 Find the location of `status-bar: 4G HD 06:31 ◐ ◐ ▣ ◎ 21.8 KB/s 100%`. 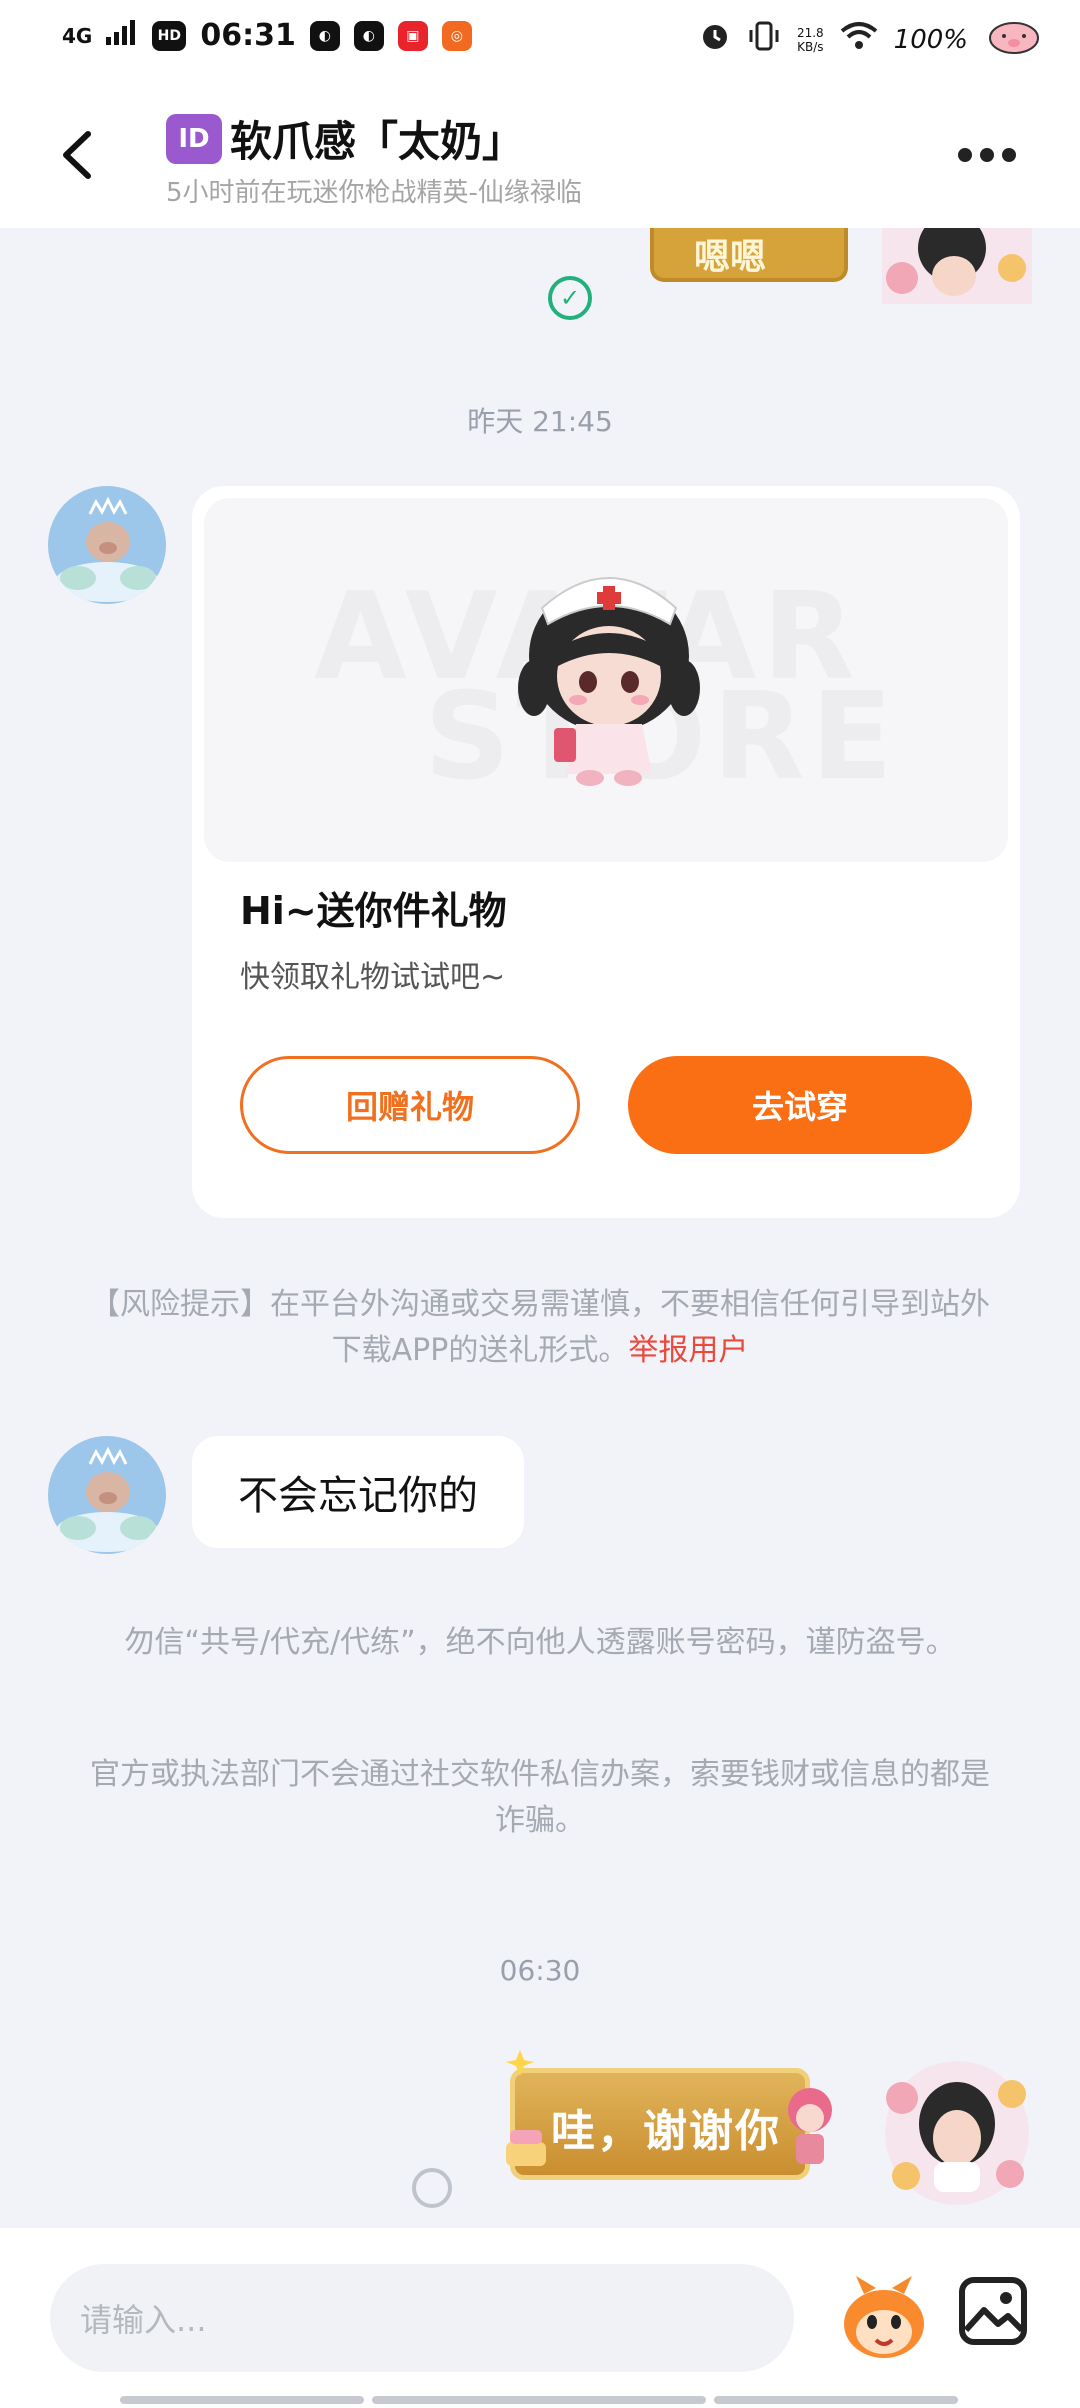

status-bar: 4G HD 06:31 ◐ ◐ ▣ ◎ 21.8 KB/s 100% is located at coordinates (540, 40).